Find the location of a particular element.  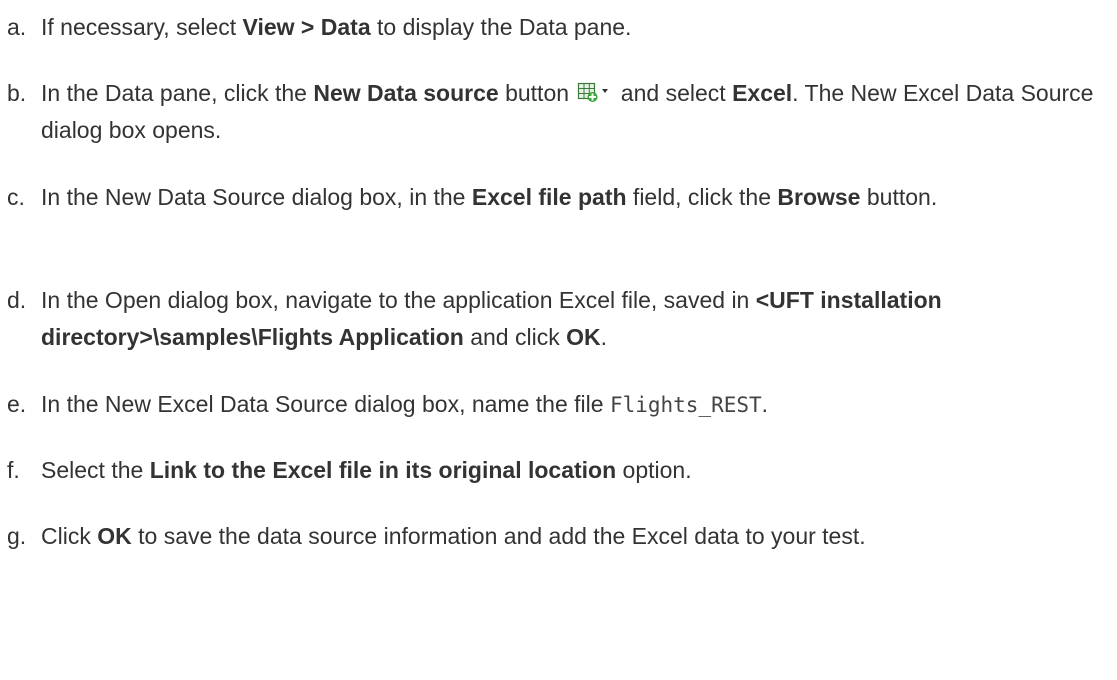

file-name-code: Flights_REST is located at coordinates (685, 405).